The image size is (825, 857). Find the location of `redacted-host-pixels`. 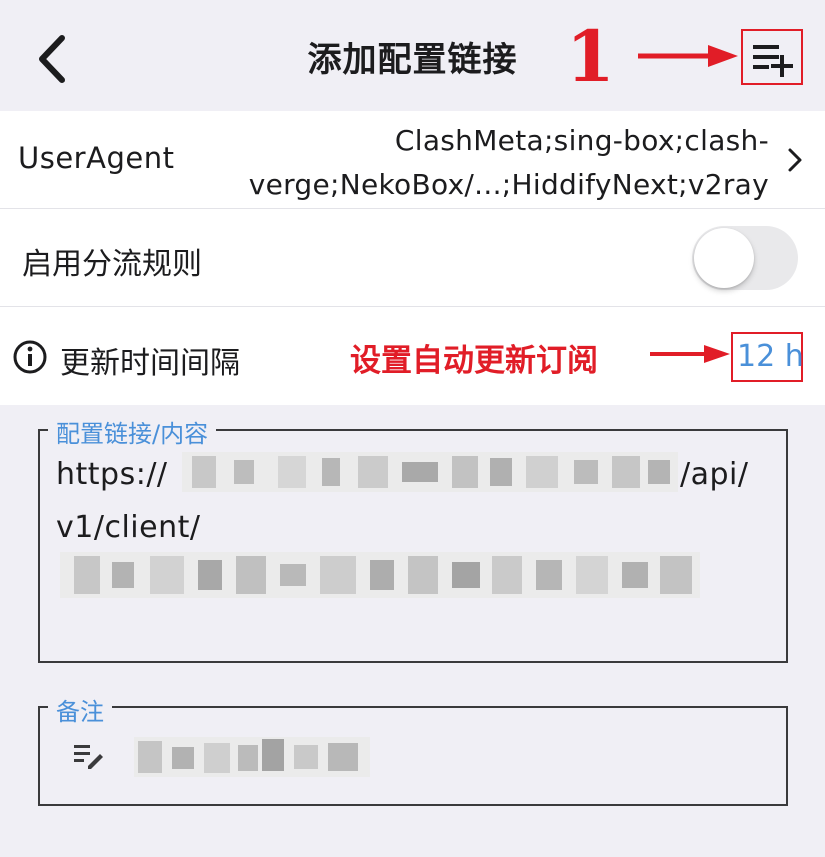

redacted-host-pixels is located at coordinates (430, 472).